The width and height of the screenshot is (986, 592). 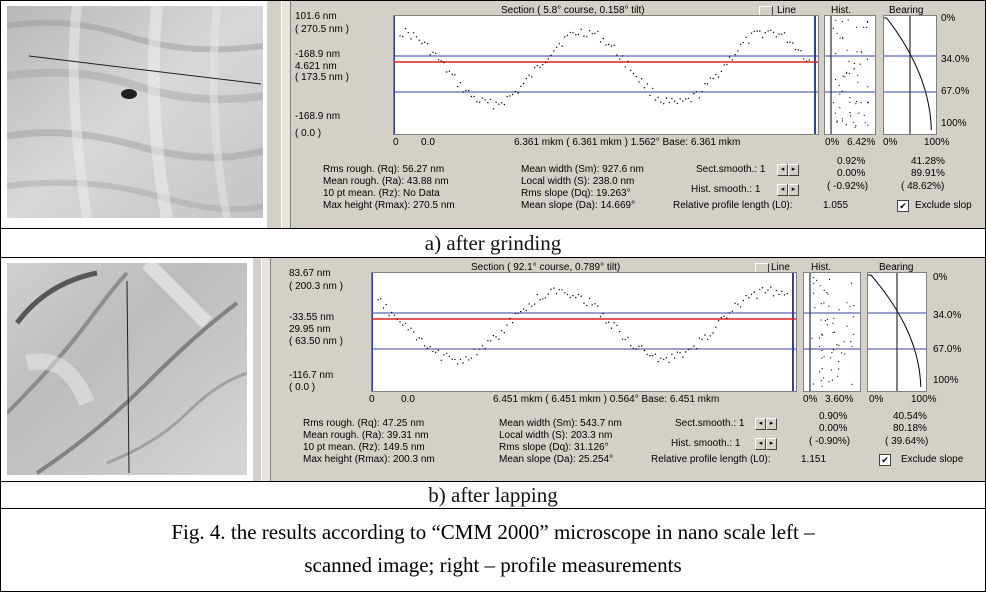 I want to click on bearing-plot-a, so click(x=910, y=75).